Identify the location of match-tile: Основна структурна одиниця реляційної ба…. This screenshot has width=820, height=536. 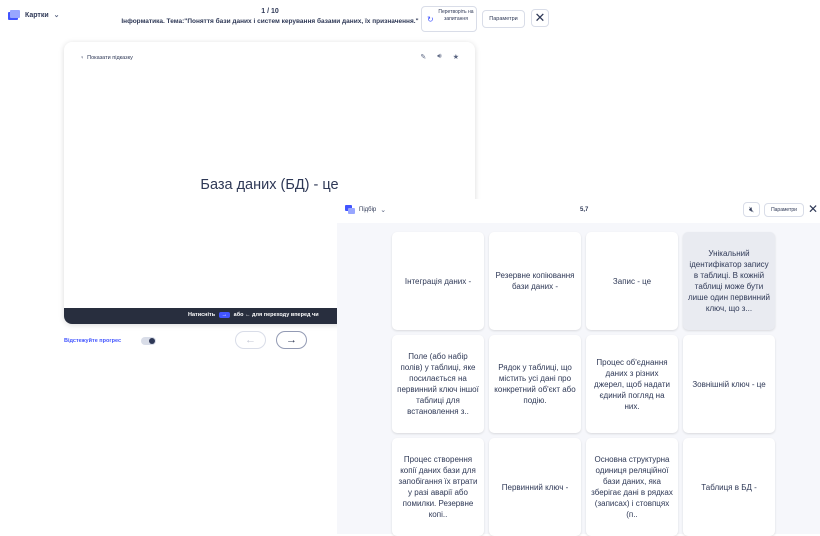
(632, 487).